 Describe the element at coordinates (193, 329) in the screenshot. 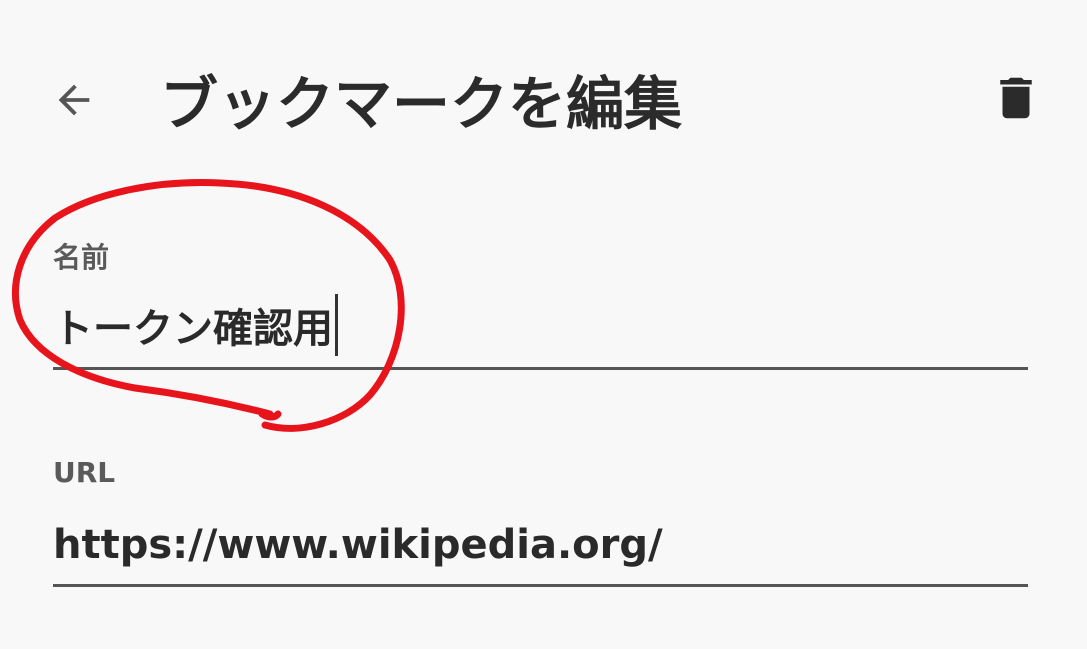

I see `name-field-value: トークン確認用` at that location.